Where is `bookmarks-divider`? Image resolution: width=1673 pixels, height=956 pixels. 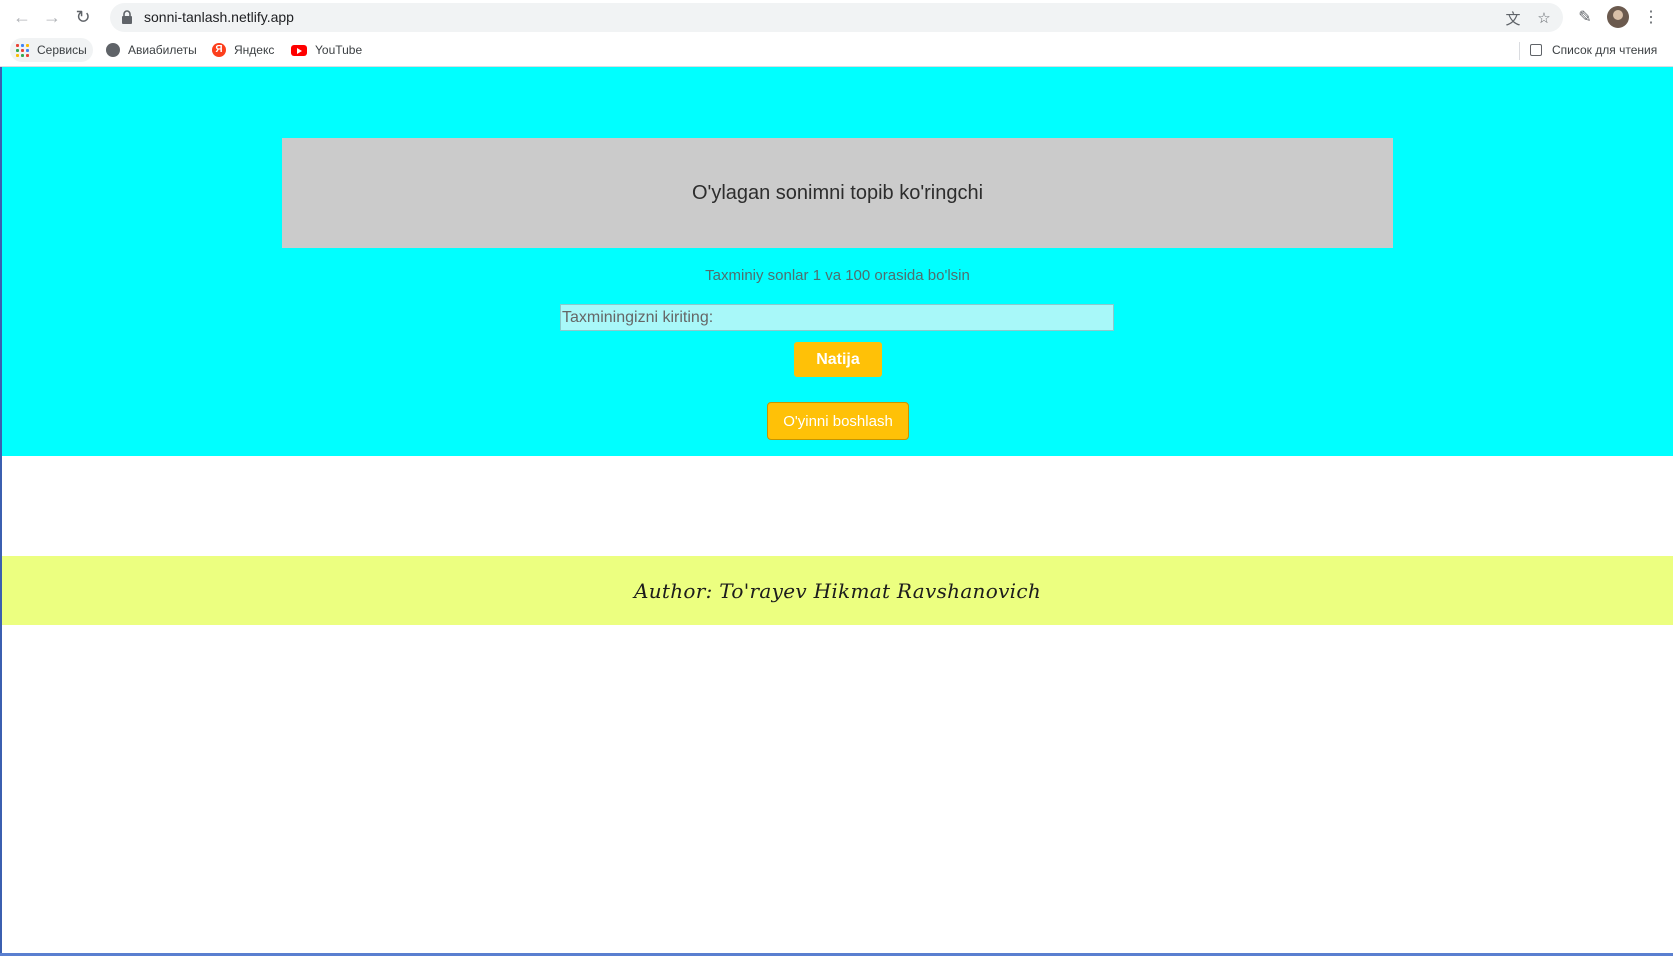 bookmarks-divider is located at coordinates (1519, 51).